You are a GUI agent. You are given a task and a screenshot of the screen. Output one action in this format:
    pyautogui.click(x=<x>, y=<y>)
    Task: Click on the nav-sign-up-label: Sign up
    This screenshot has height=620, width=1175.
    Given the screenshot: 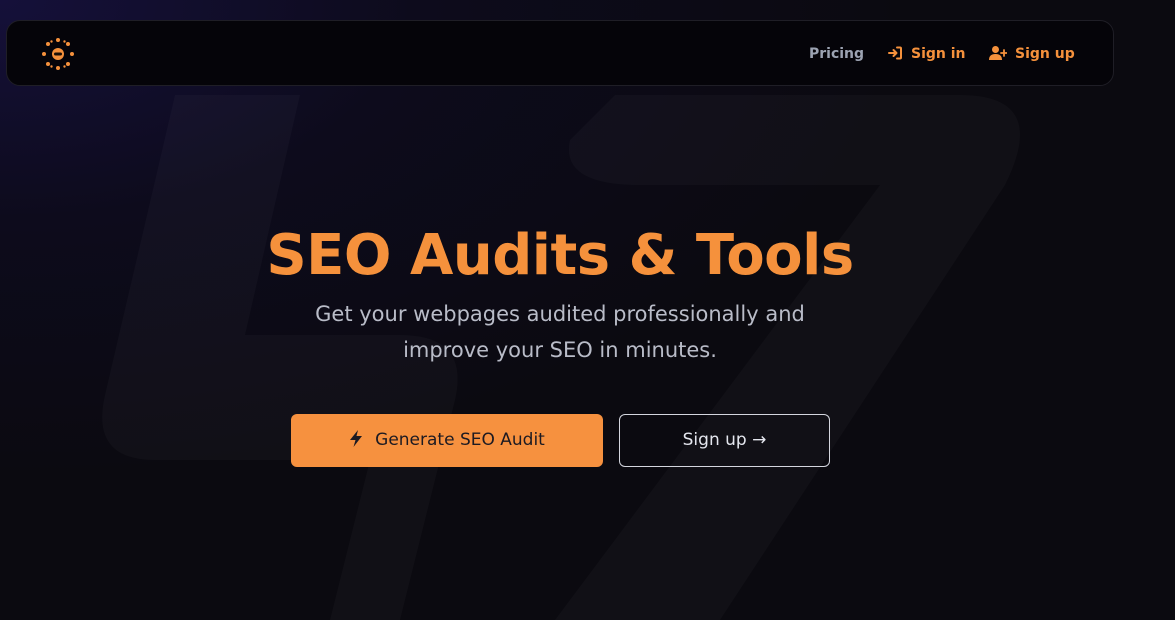 What is the action you would take?
    pyautogui.click(x=1045, y=54)
    